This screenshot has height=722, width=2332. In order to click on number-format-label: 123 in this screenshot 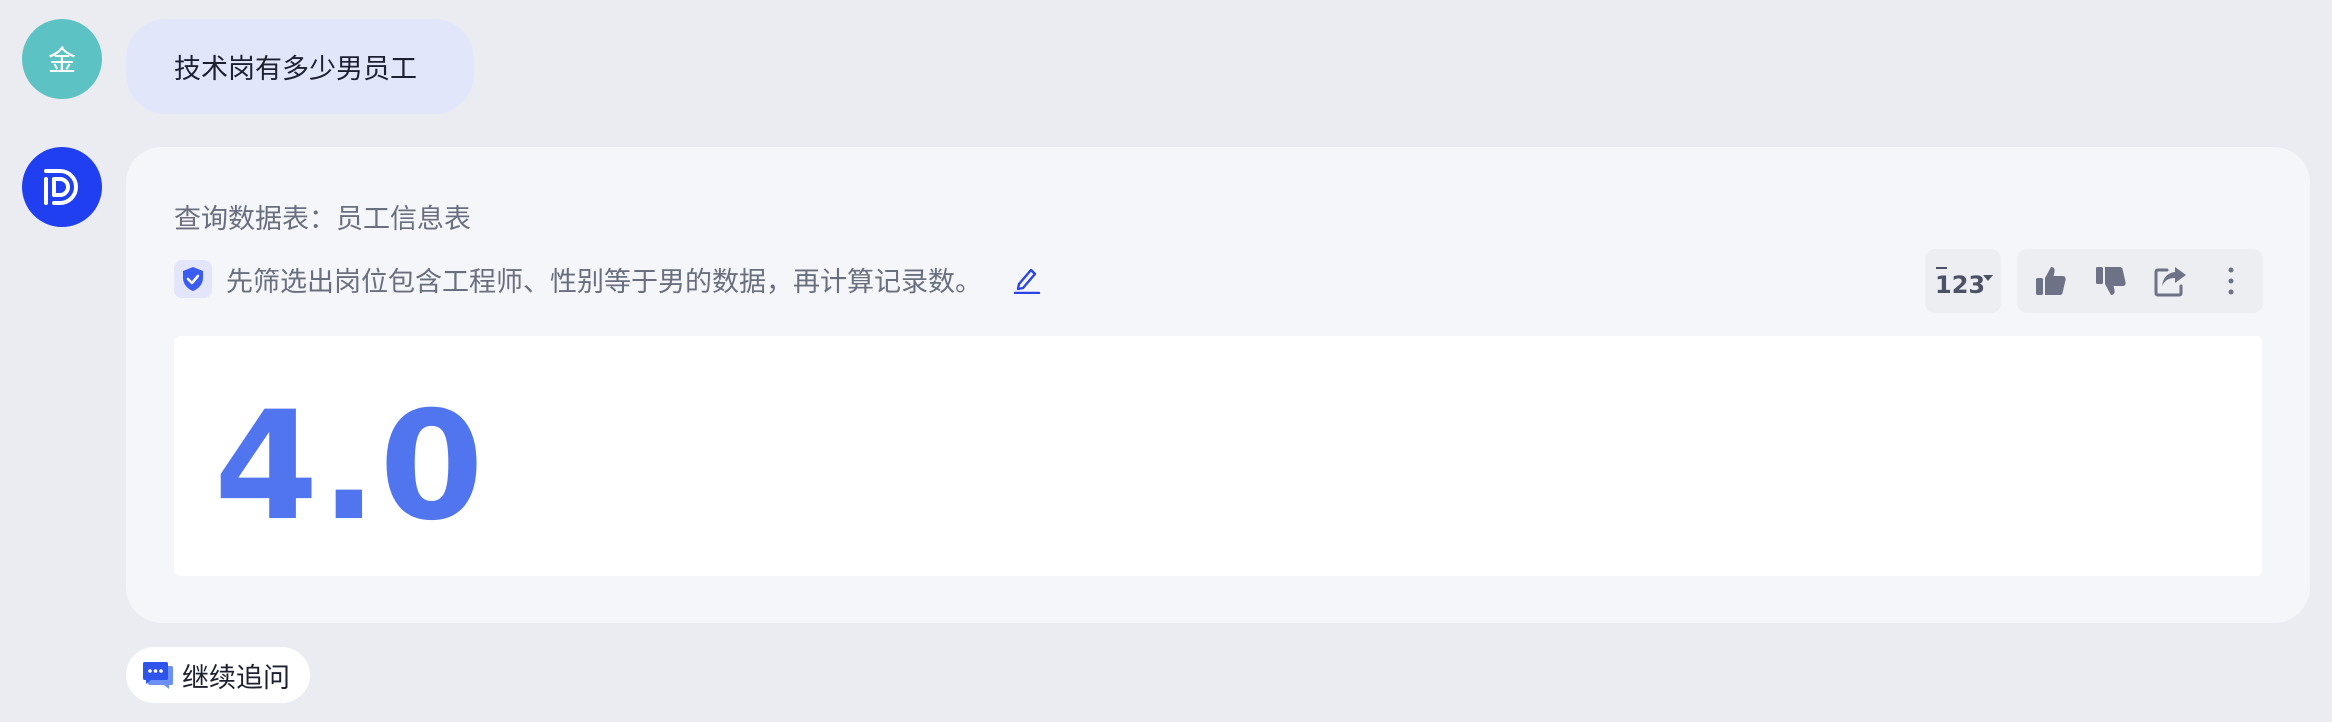, I will do `click(1960, 285)`.